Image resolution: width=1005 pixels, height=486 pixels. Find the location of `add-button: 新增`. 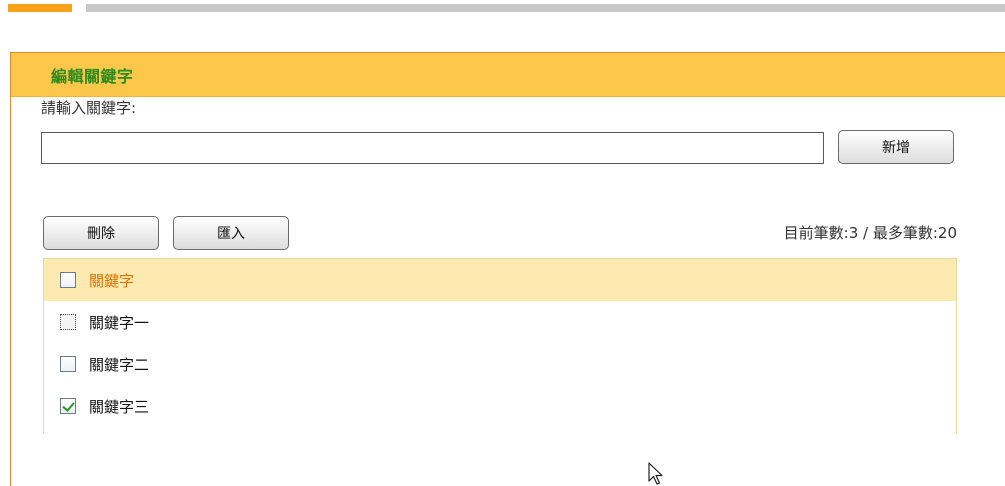

add-button: 新增 is located at coordinates (896, 147).